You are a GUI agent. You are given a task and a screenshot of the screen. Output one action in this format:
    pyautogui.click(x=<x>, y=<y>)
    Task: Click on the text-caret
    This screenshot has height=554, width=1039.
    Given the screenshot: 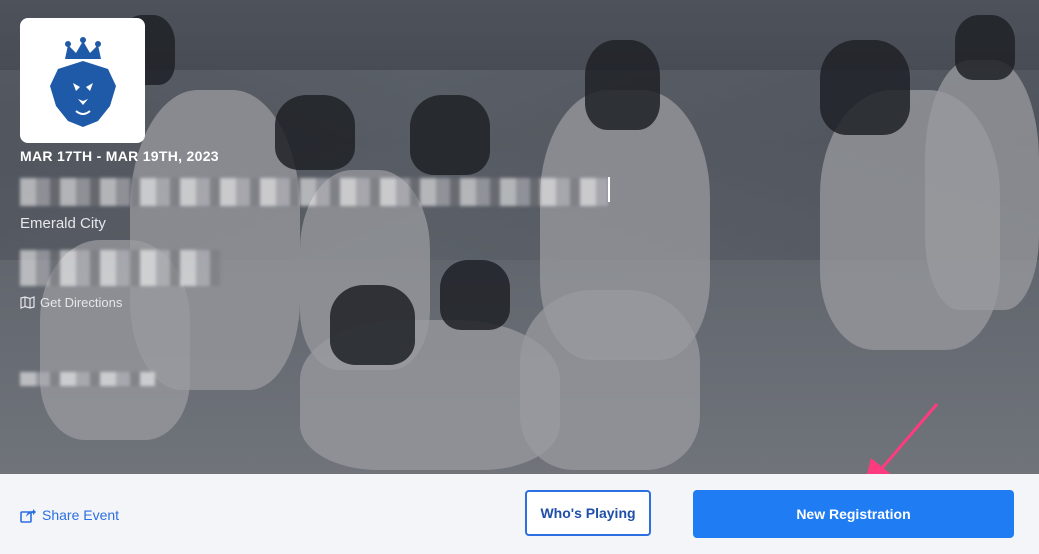 What is the action you would take?
    pyautogui.click(x=609, y=189)
    